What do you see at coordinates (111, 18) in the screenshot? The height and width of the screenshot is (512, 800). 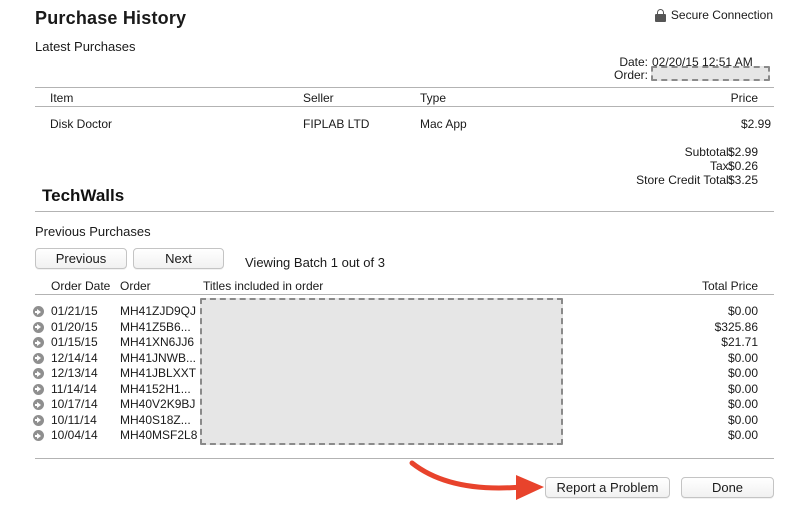 I see `page-title: Purchase History` at bounding box center [111, 18].